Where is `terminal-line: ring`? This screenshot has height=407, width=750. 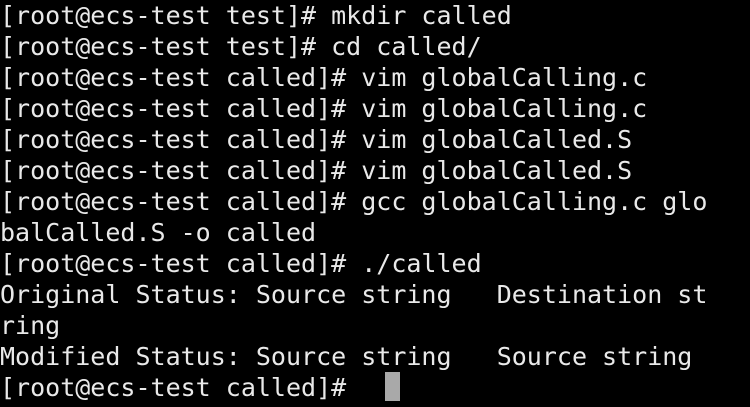 terminal-line: ring is located at coordinates (30, 325).